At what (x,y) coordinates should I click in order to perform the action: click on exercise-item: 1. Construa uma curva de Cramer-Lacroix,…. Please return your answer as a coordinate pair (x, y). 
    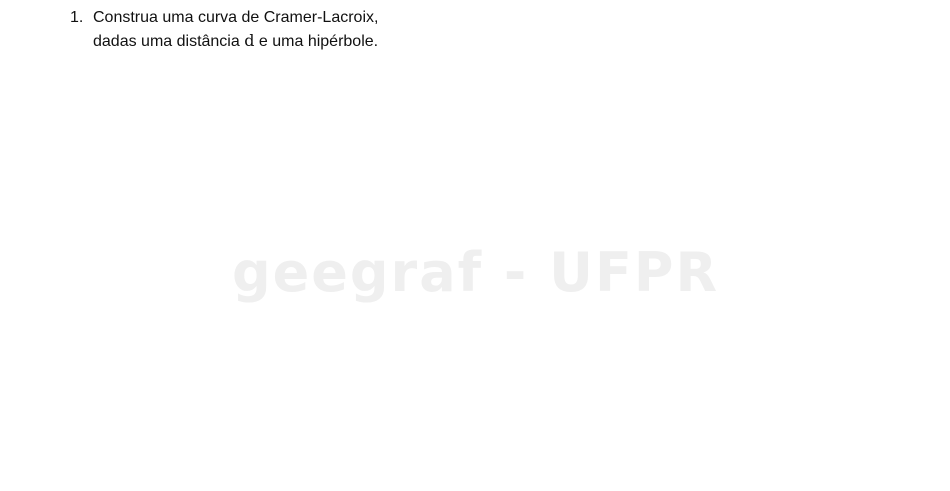
    Looking at the image, I should click on (224, 29).